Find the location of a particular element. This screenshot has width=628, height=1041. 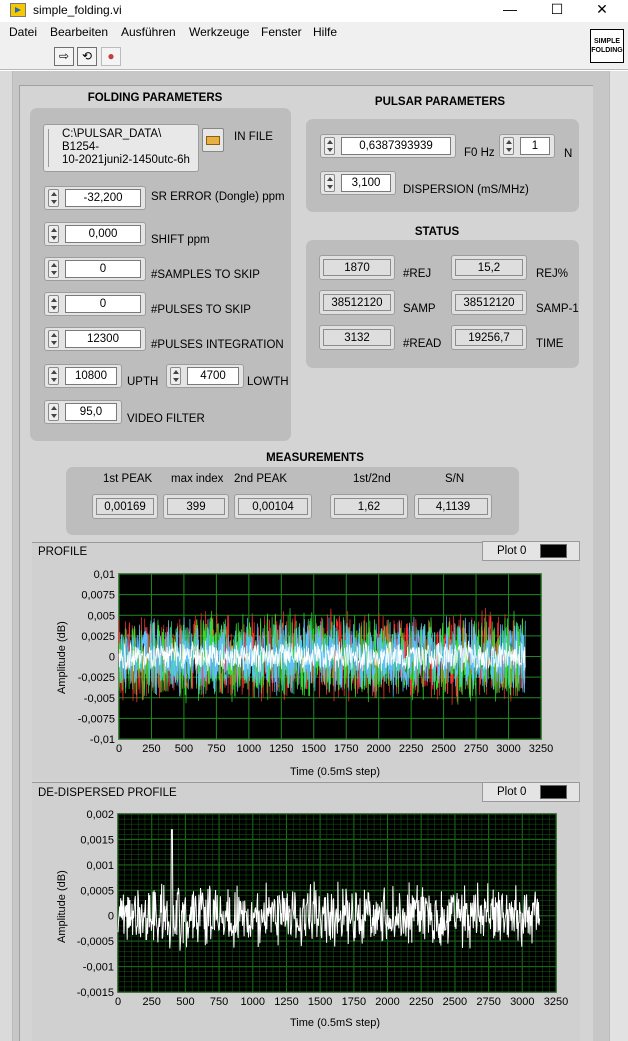

y-tick-label: 0,001 is located at coordinates (100, 866).